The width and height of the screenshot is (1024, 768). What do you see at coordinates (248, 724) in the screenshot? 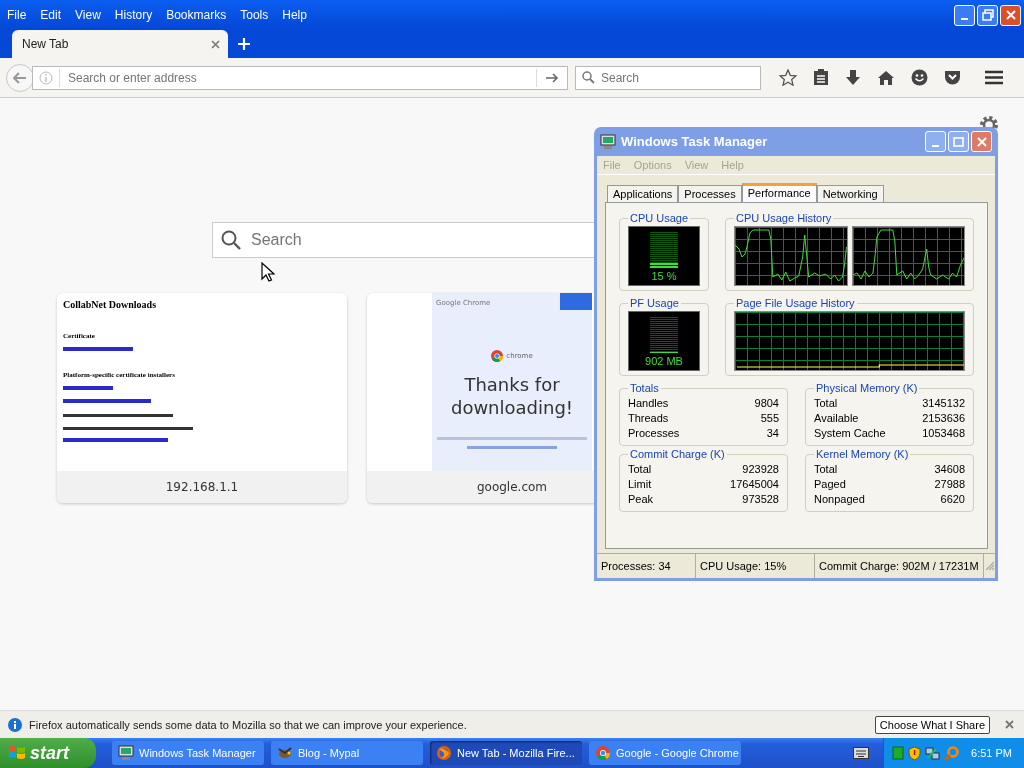
I see `notification-message: Firefox automatically sends some data to Mozilla so that we can improve your experience.` at bounding box center [248, 724].